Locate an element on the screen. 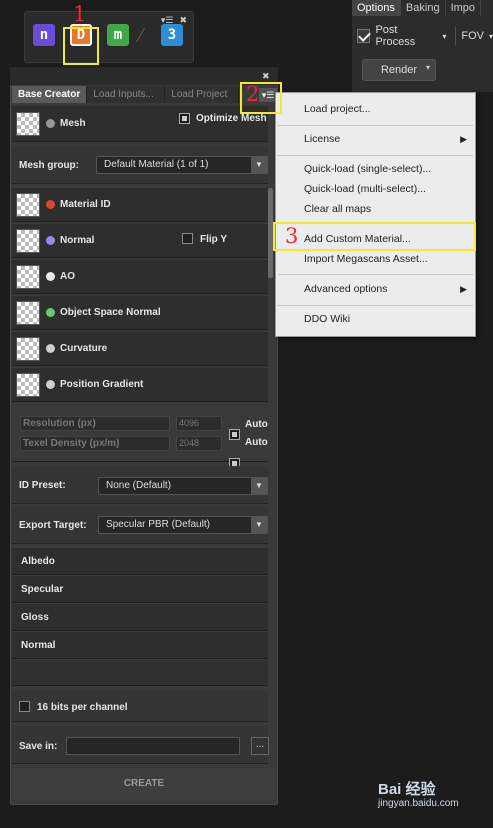 This screenshot has width=493, height=828. post-process-row: Post Process ▾ FOV ▾ is located at coordinates (422, 36).